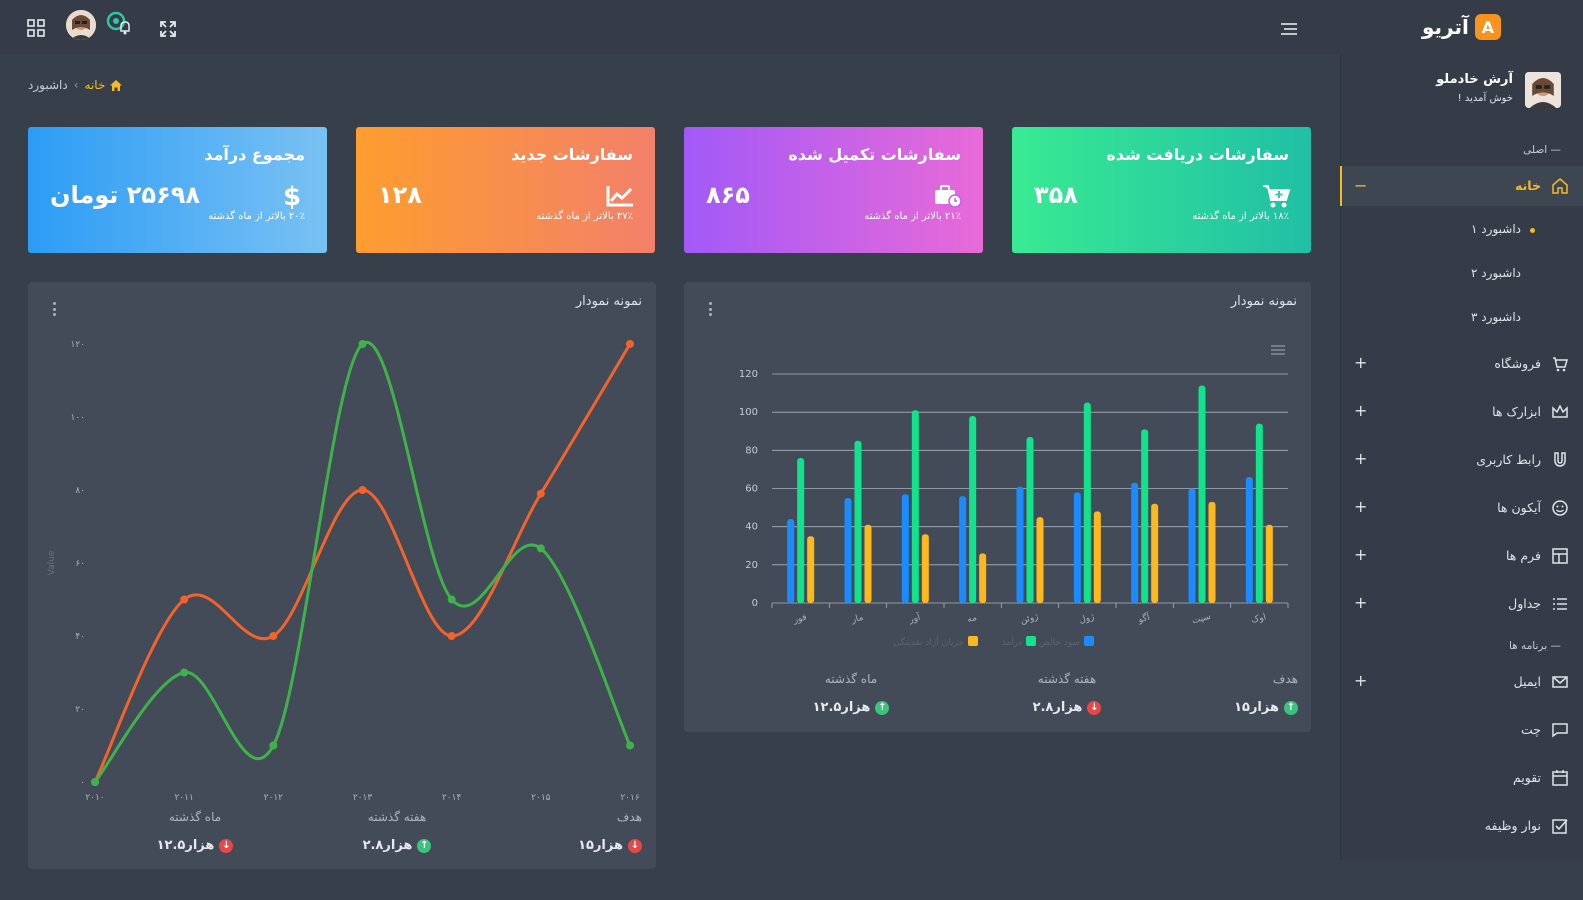  Describe the element at coordinates (1543, 90) in the screenshot. I see `user-avatar` at that location.